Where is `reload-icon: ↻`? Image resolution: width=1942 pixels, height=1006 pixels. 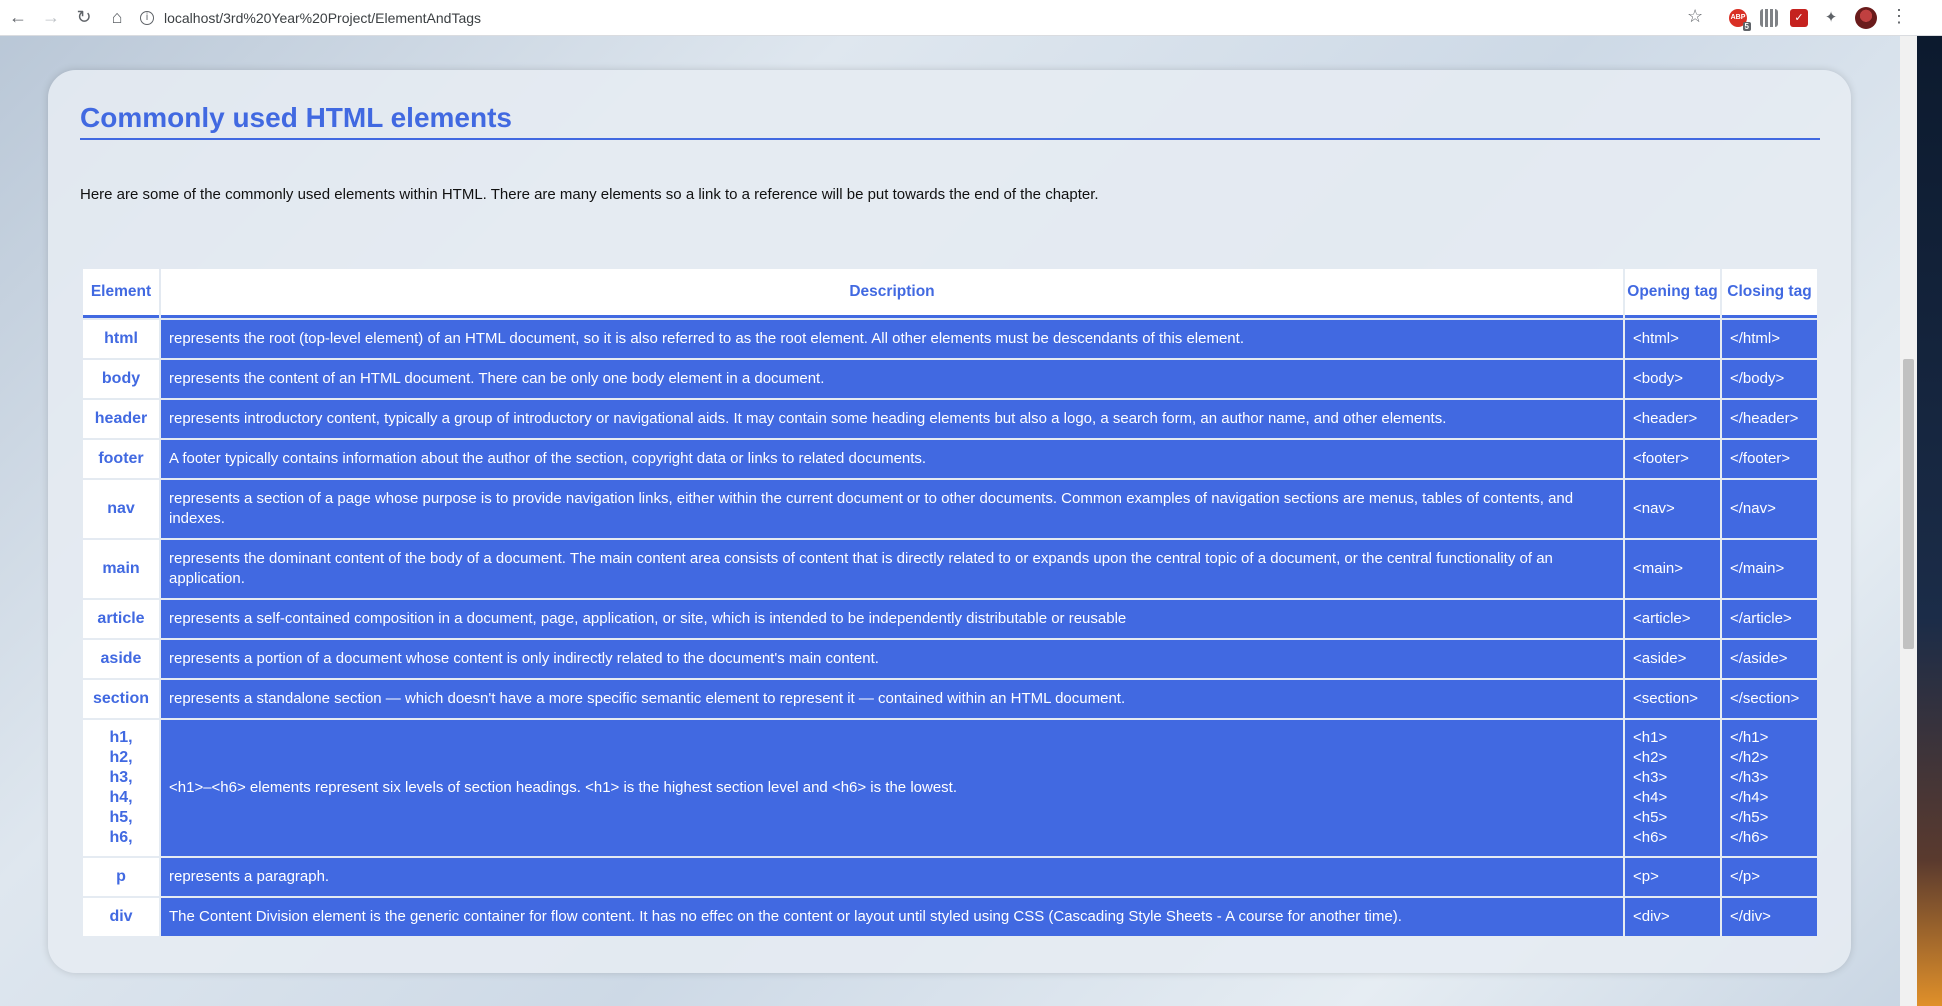
reload-icon: ↻ is located at coordinates (84, 18).